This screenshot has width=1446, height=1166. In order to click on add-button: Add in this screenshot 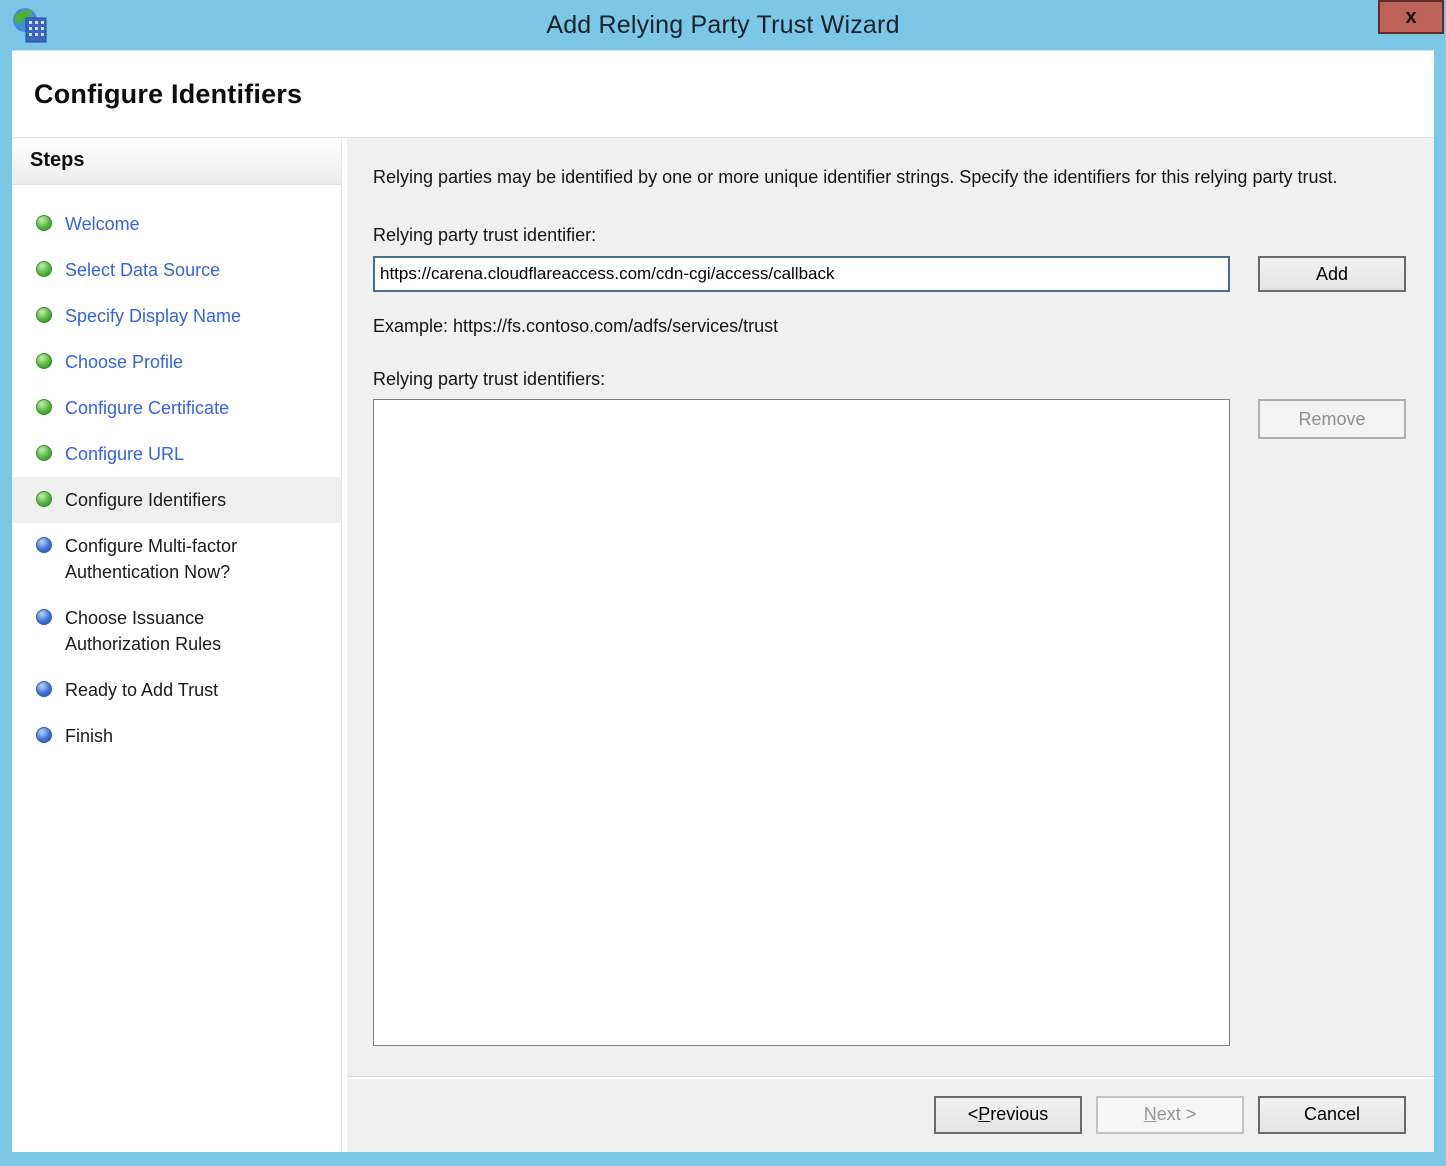, I will do `click(1332, 274)`.